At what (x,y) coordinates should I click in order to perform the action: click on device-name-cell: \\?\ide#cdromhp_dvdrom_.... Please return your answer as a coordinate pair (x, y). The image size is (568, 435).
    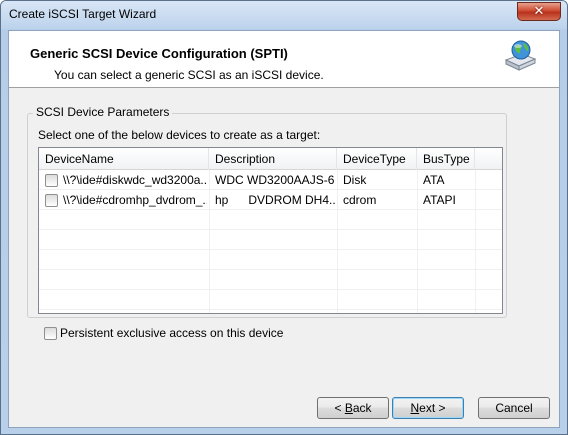
    Looking at the image, I should click on (135, 200).